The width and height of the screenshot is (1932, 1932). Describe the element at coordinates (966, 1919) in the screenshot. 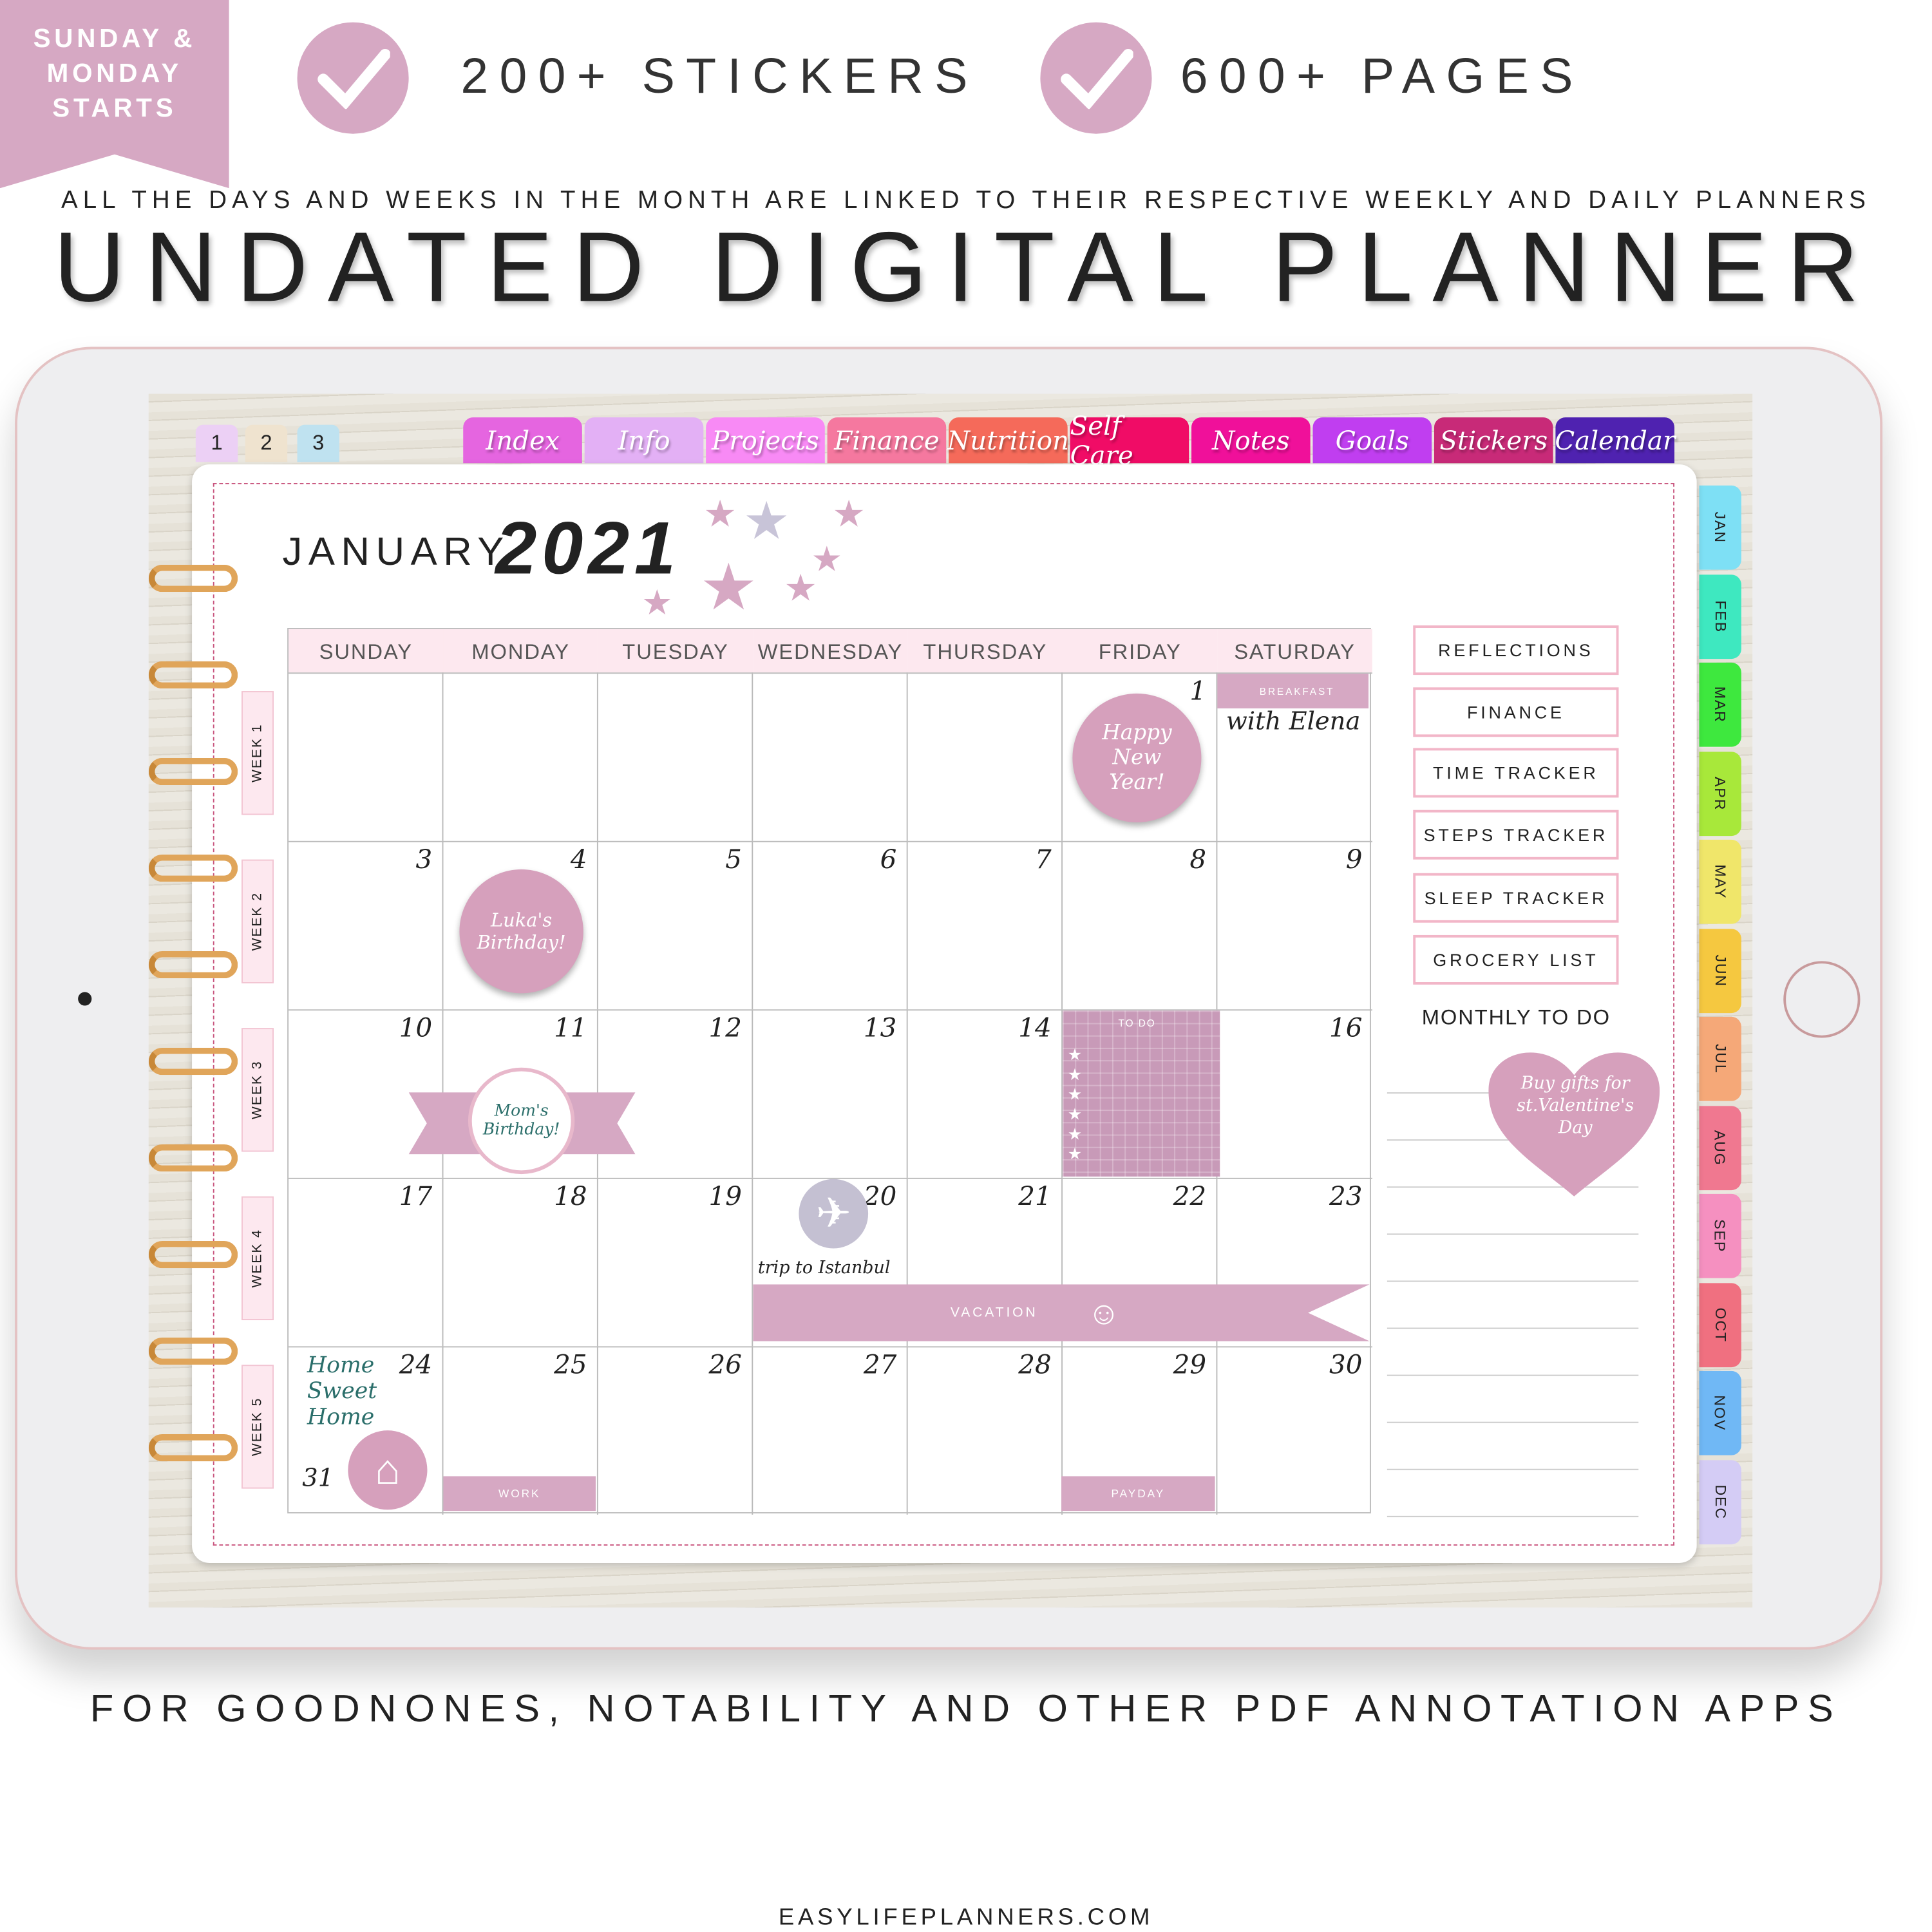

I see `website-link: EASYLIFEPLANNERS.COM` at that location.